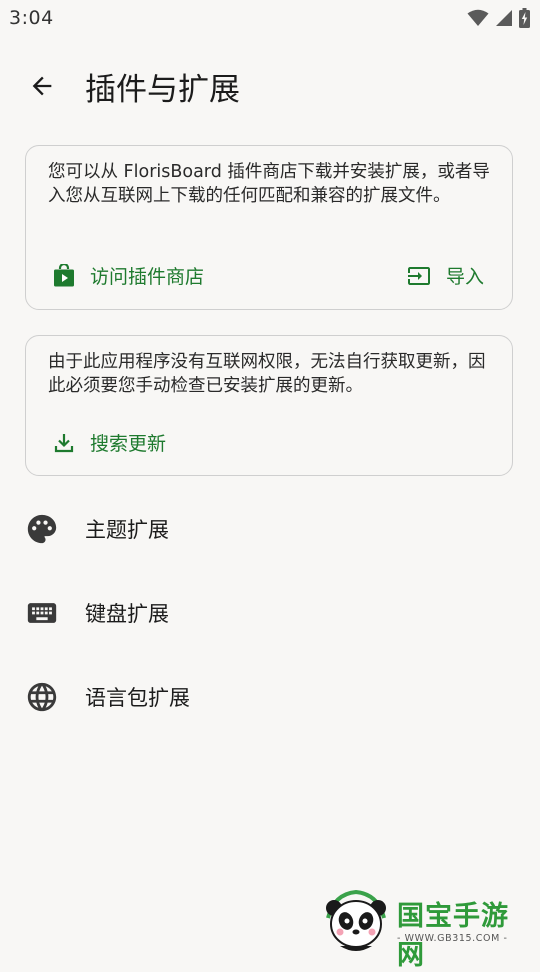  I want to click on list-item-language-pack-extensions: 语言包扩展, so click(270, 697).